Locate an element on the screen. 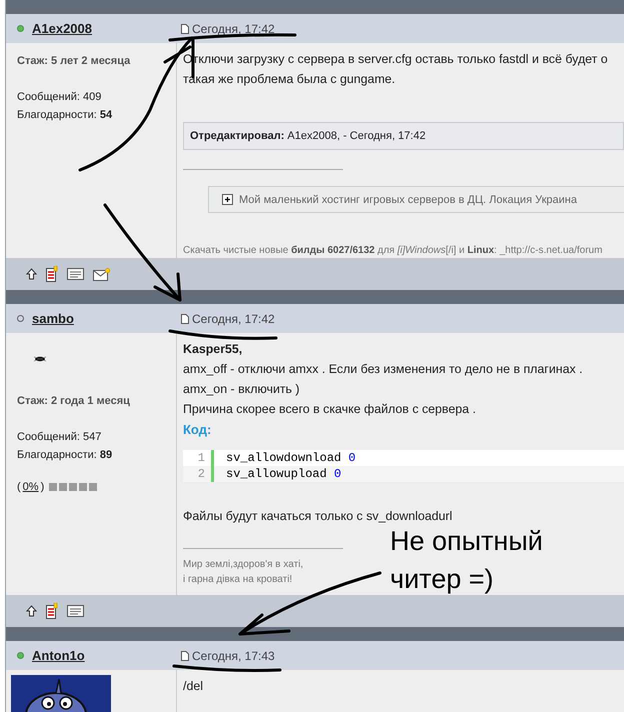  edit-note: Отредактировал: A1ex2008, - Сегодня, 17:42 is located at coordinates (403, 136).